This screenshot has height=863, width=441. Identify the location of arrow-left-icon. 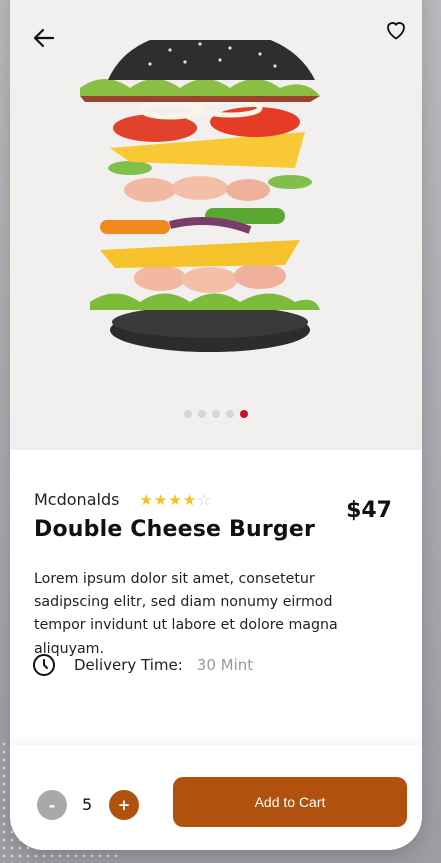
(44, 38).